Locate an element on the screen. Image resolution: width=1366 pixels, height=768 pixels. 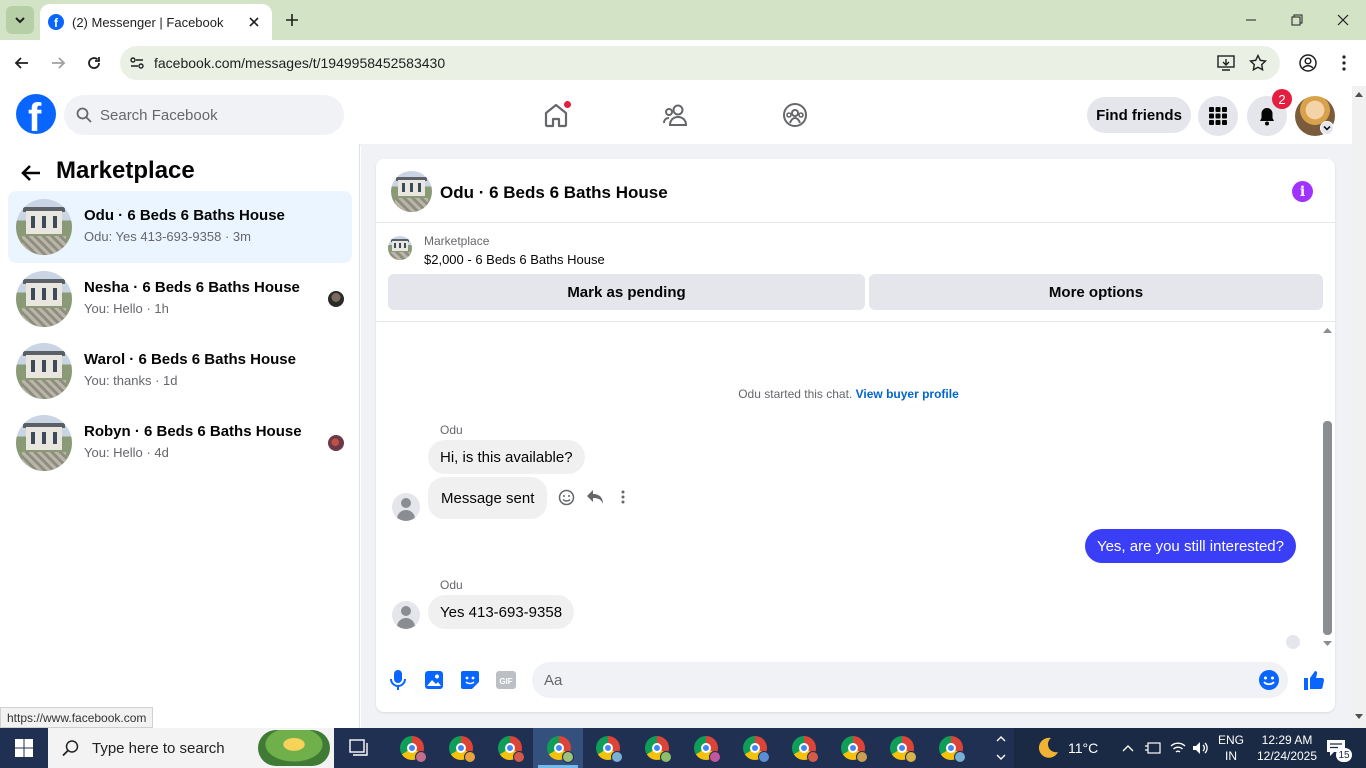
attach-photo-button is located at coordinates (434, 680).